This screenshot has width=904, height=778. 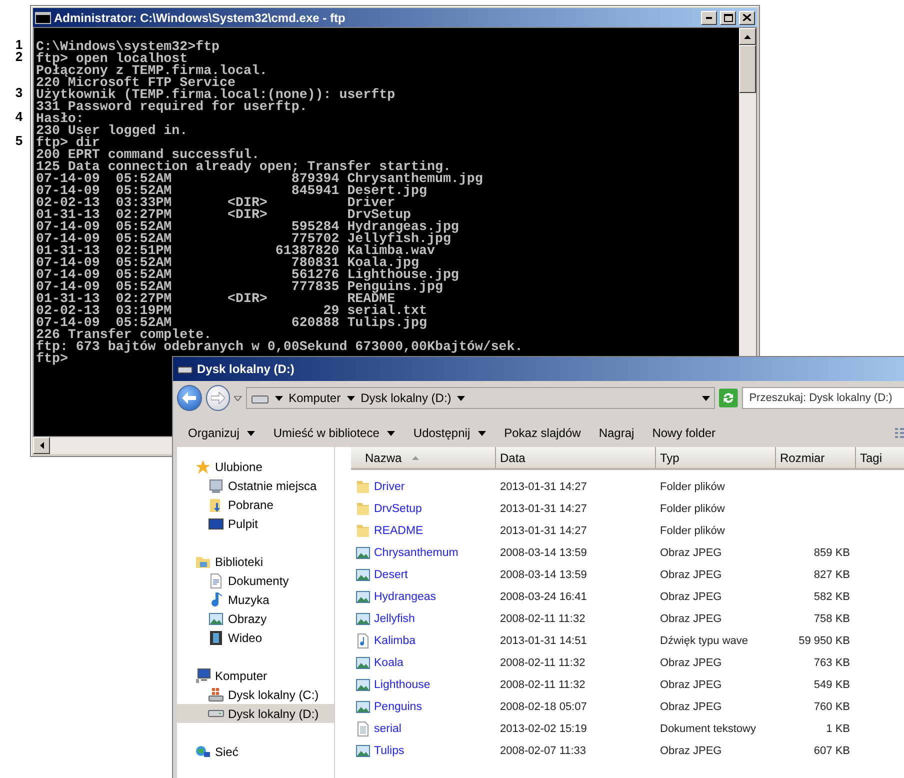 I want to click on table-cell-text: 758 KB, so click(x=831, y=619).